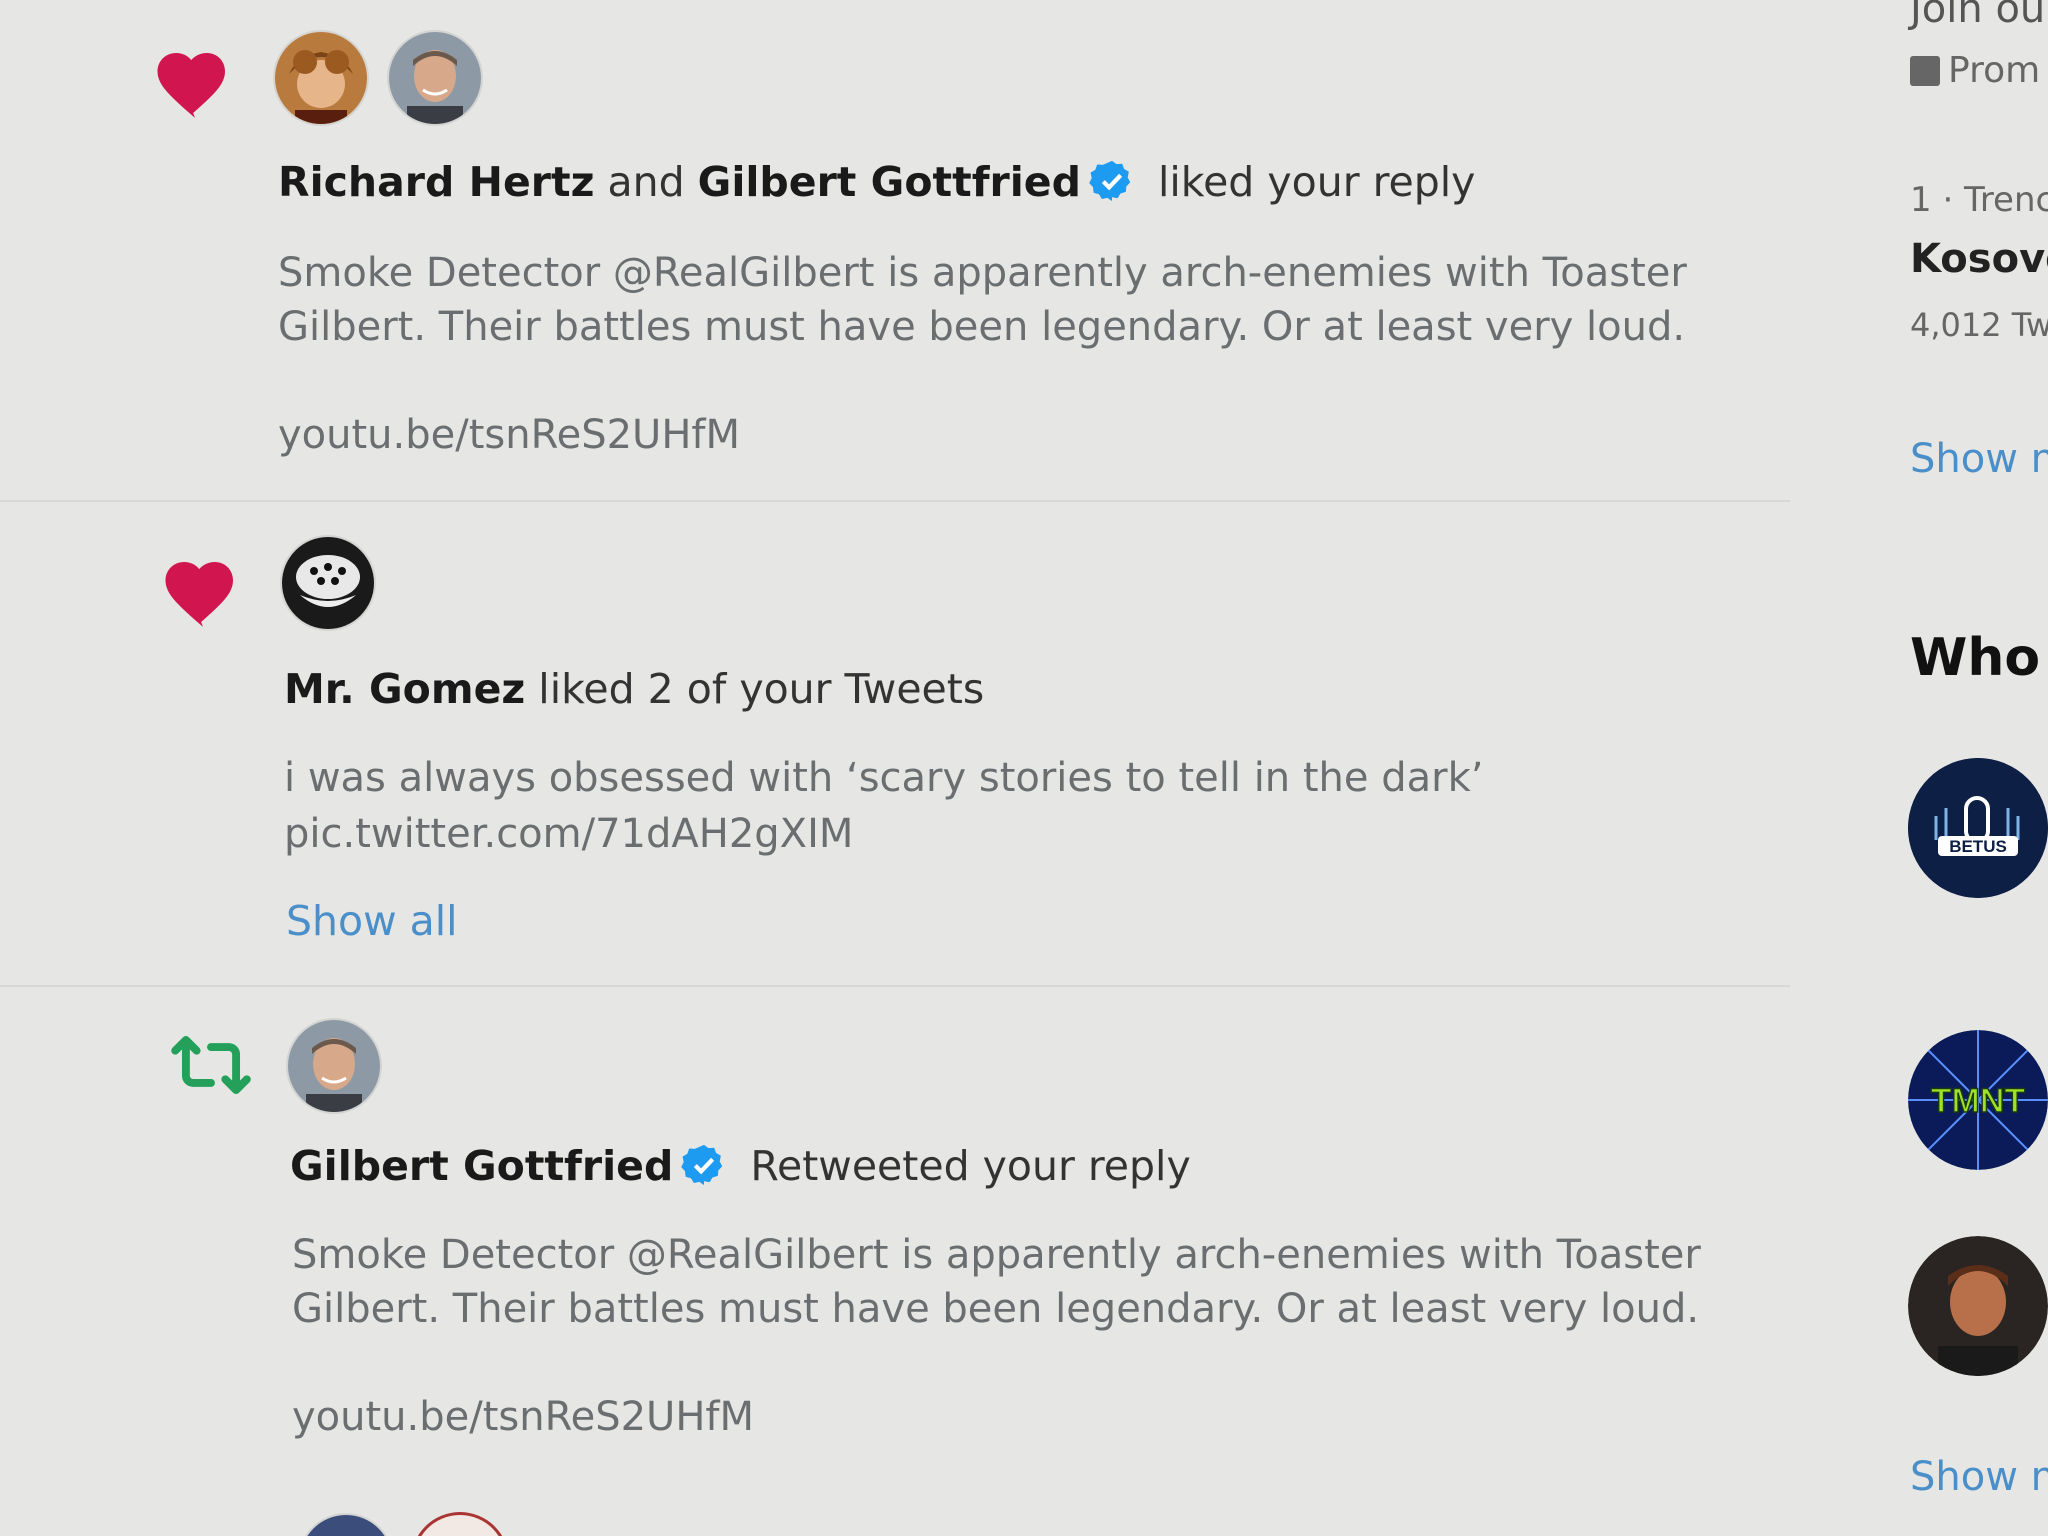 This screenshot has height=1536, width=2048. I want to click on promoted-label: Prom, so click(1975, 70).